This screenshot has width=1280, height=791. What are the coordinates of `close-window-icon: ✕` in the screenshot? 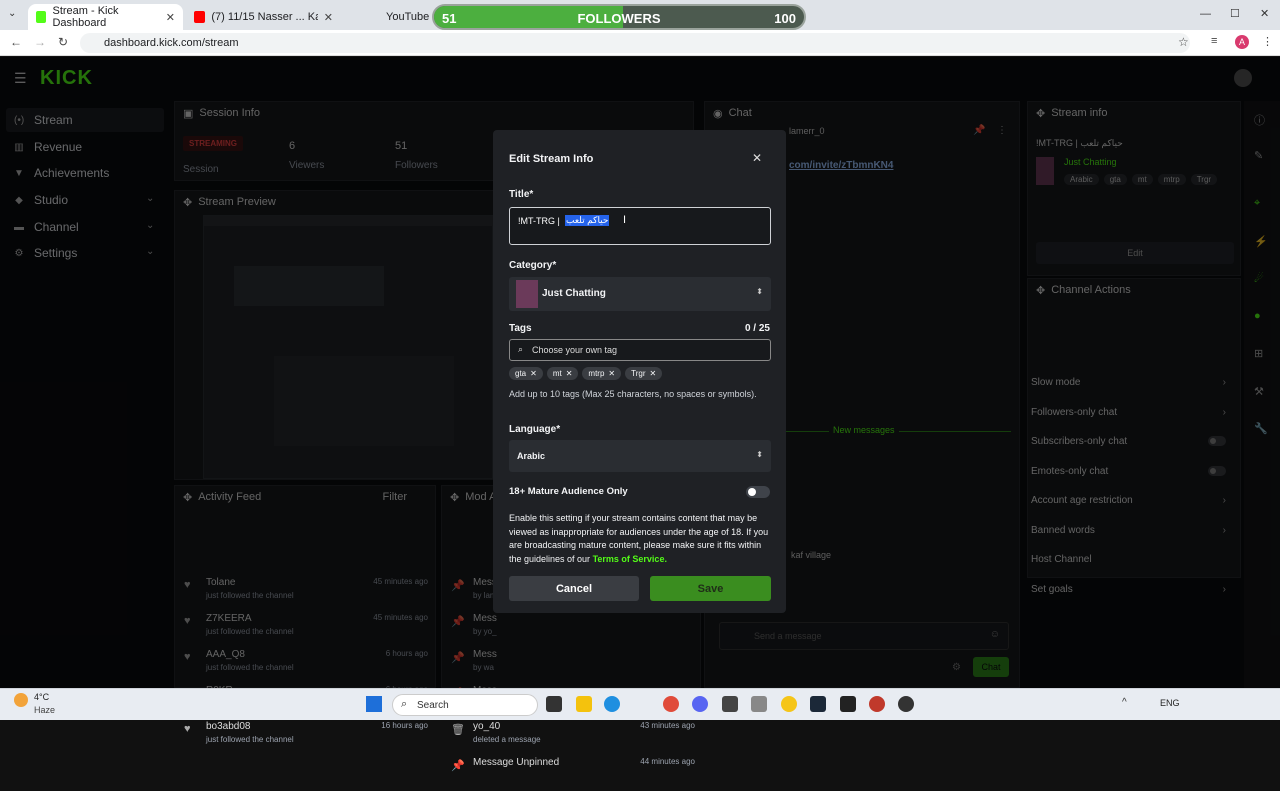 It's located at (1264, 13).